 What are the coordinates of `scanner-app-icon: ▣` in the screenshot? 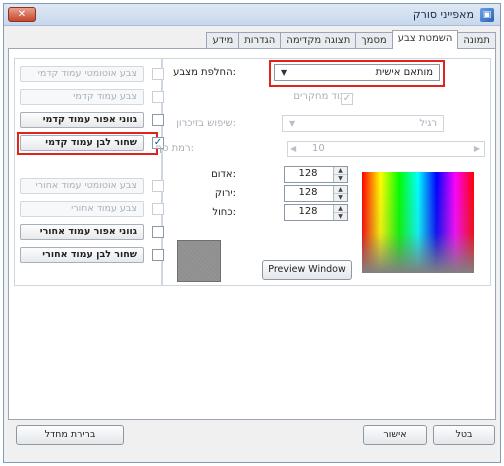 It's located at (487, 15).